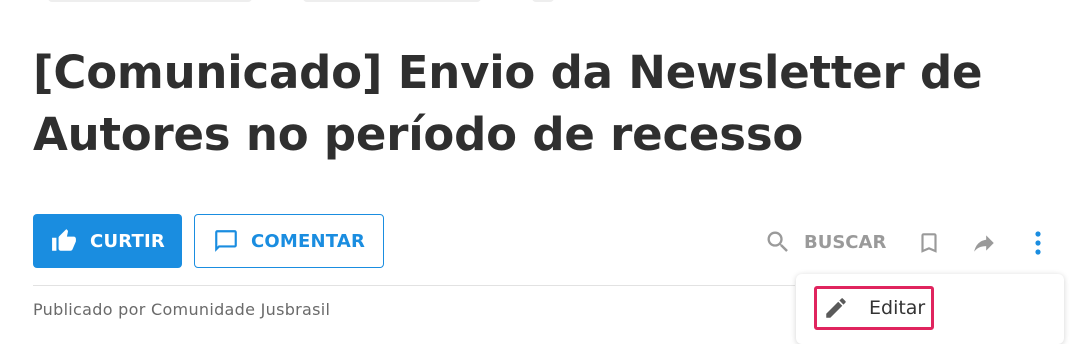  What do you see at coordinates (845, 242) in the screenshot?
I see `search-button-label: BUSCAR` at bounding box center [845, 242].